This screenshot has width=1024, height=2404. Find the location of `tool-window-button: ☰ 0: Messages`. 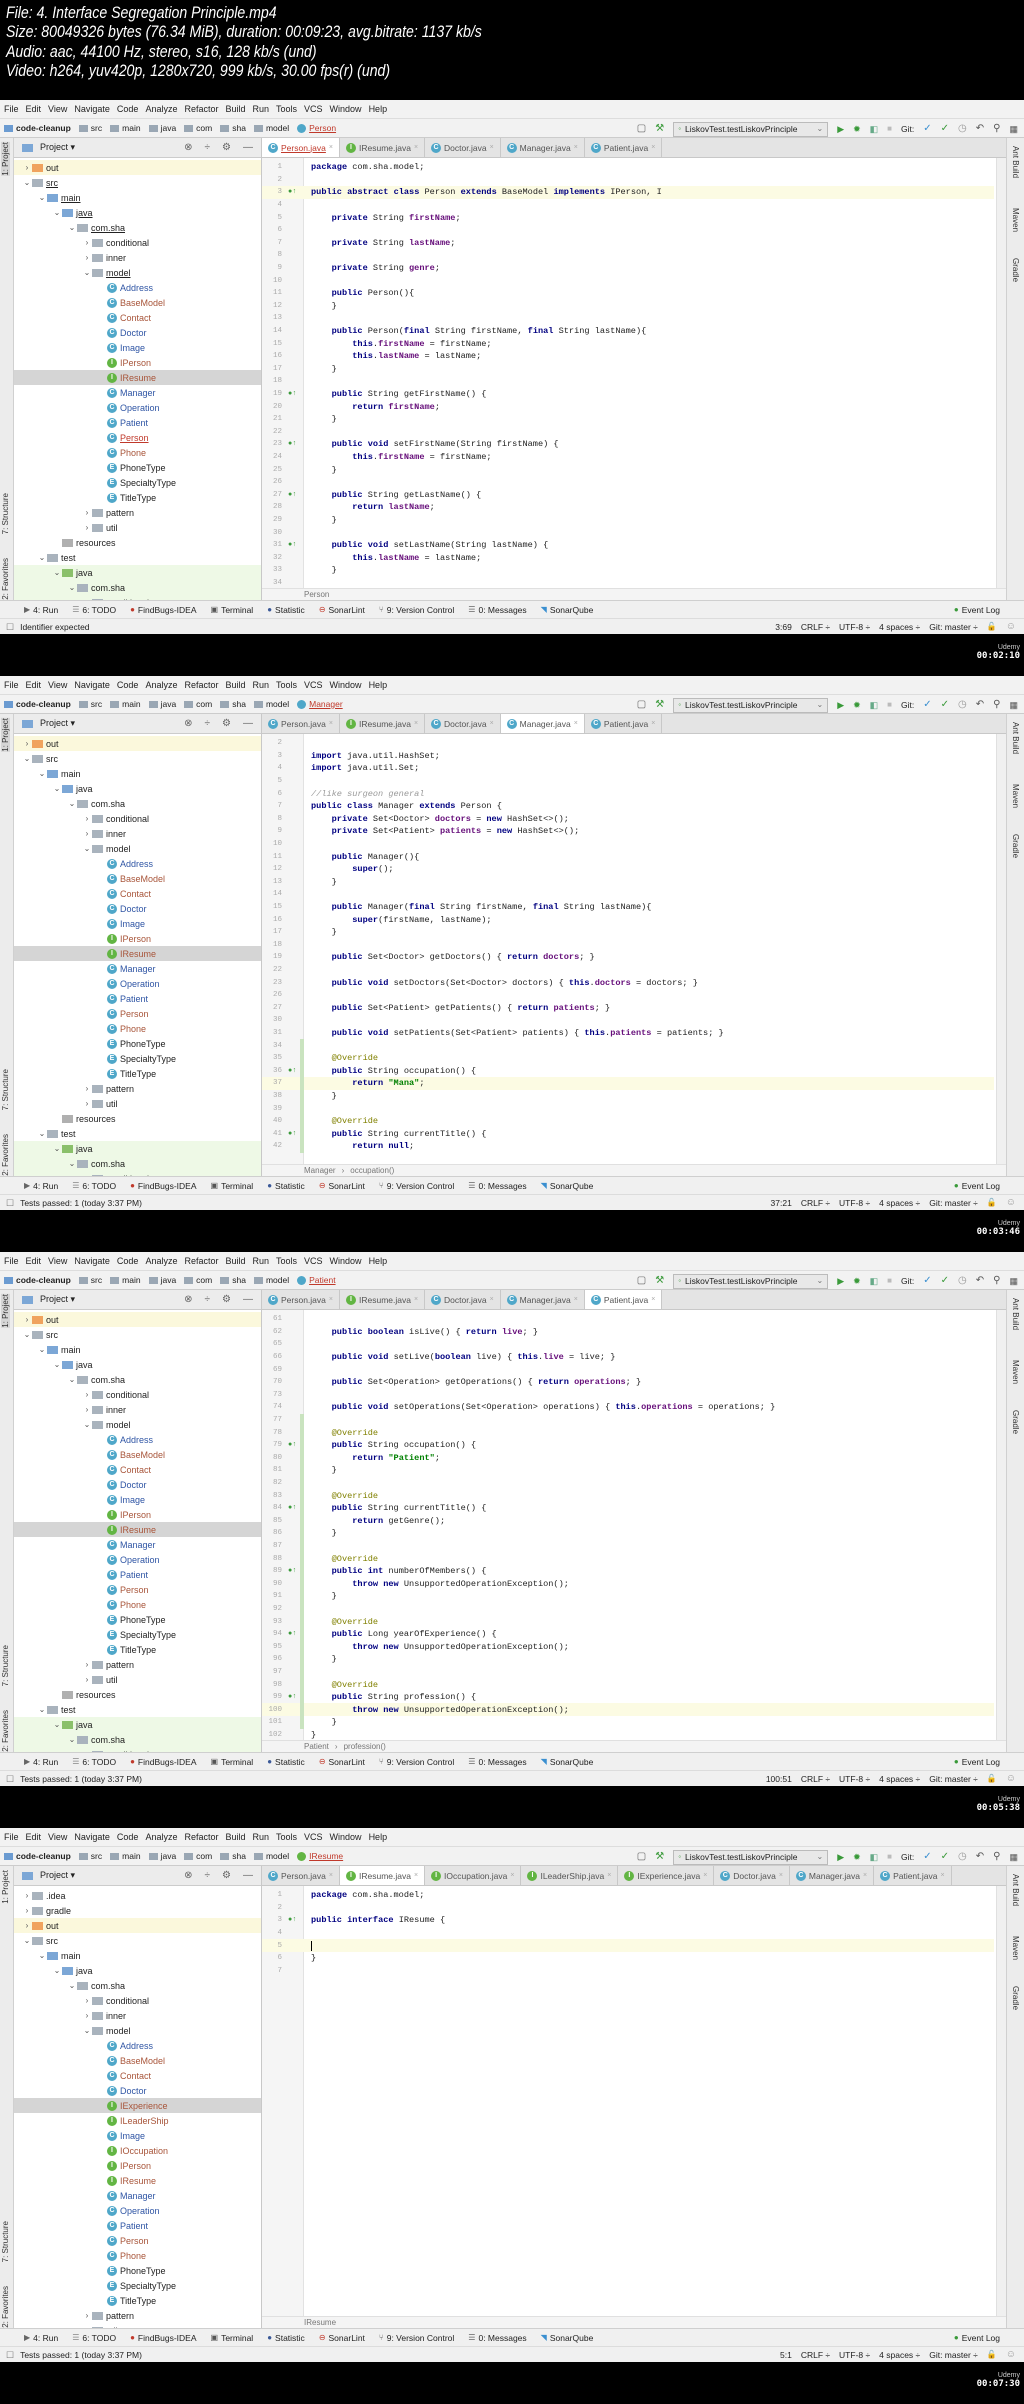

tool-window-button: ☰ 0: Messages is located at coordinates (497, 1762).